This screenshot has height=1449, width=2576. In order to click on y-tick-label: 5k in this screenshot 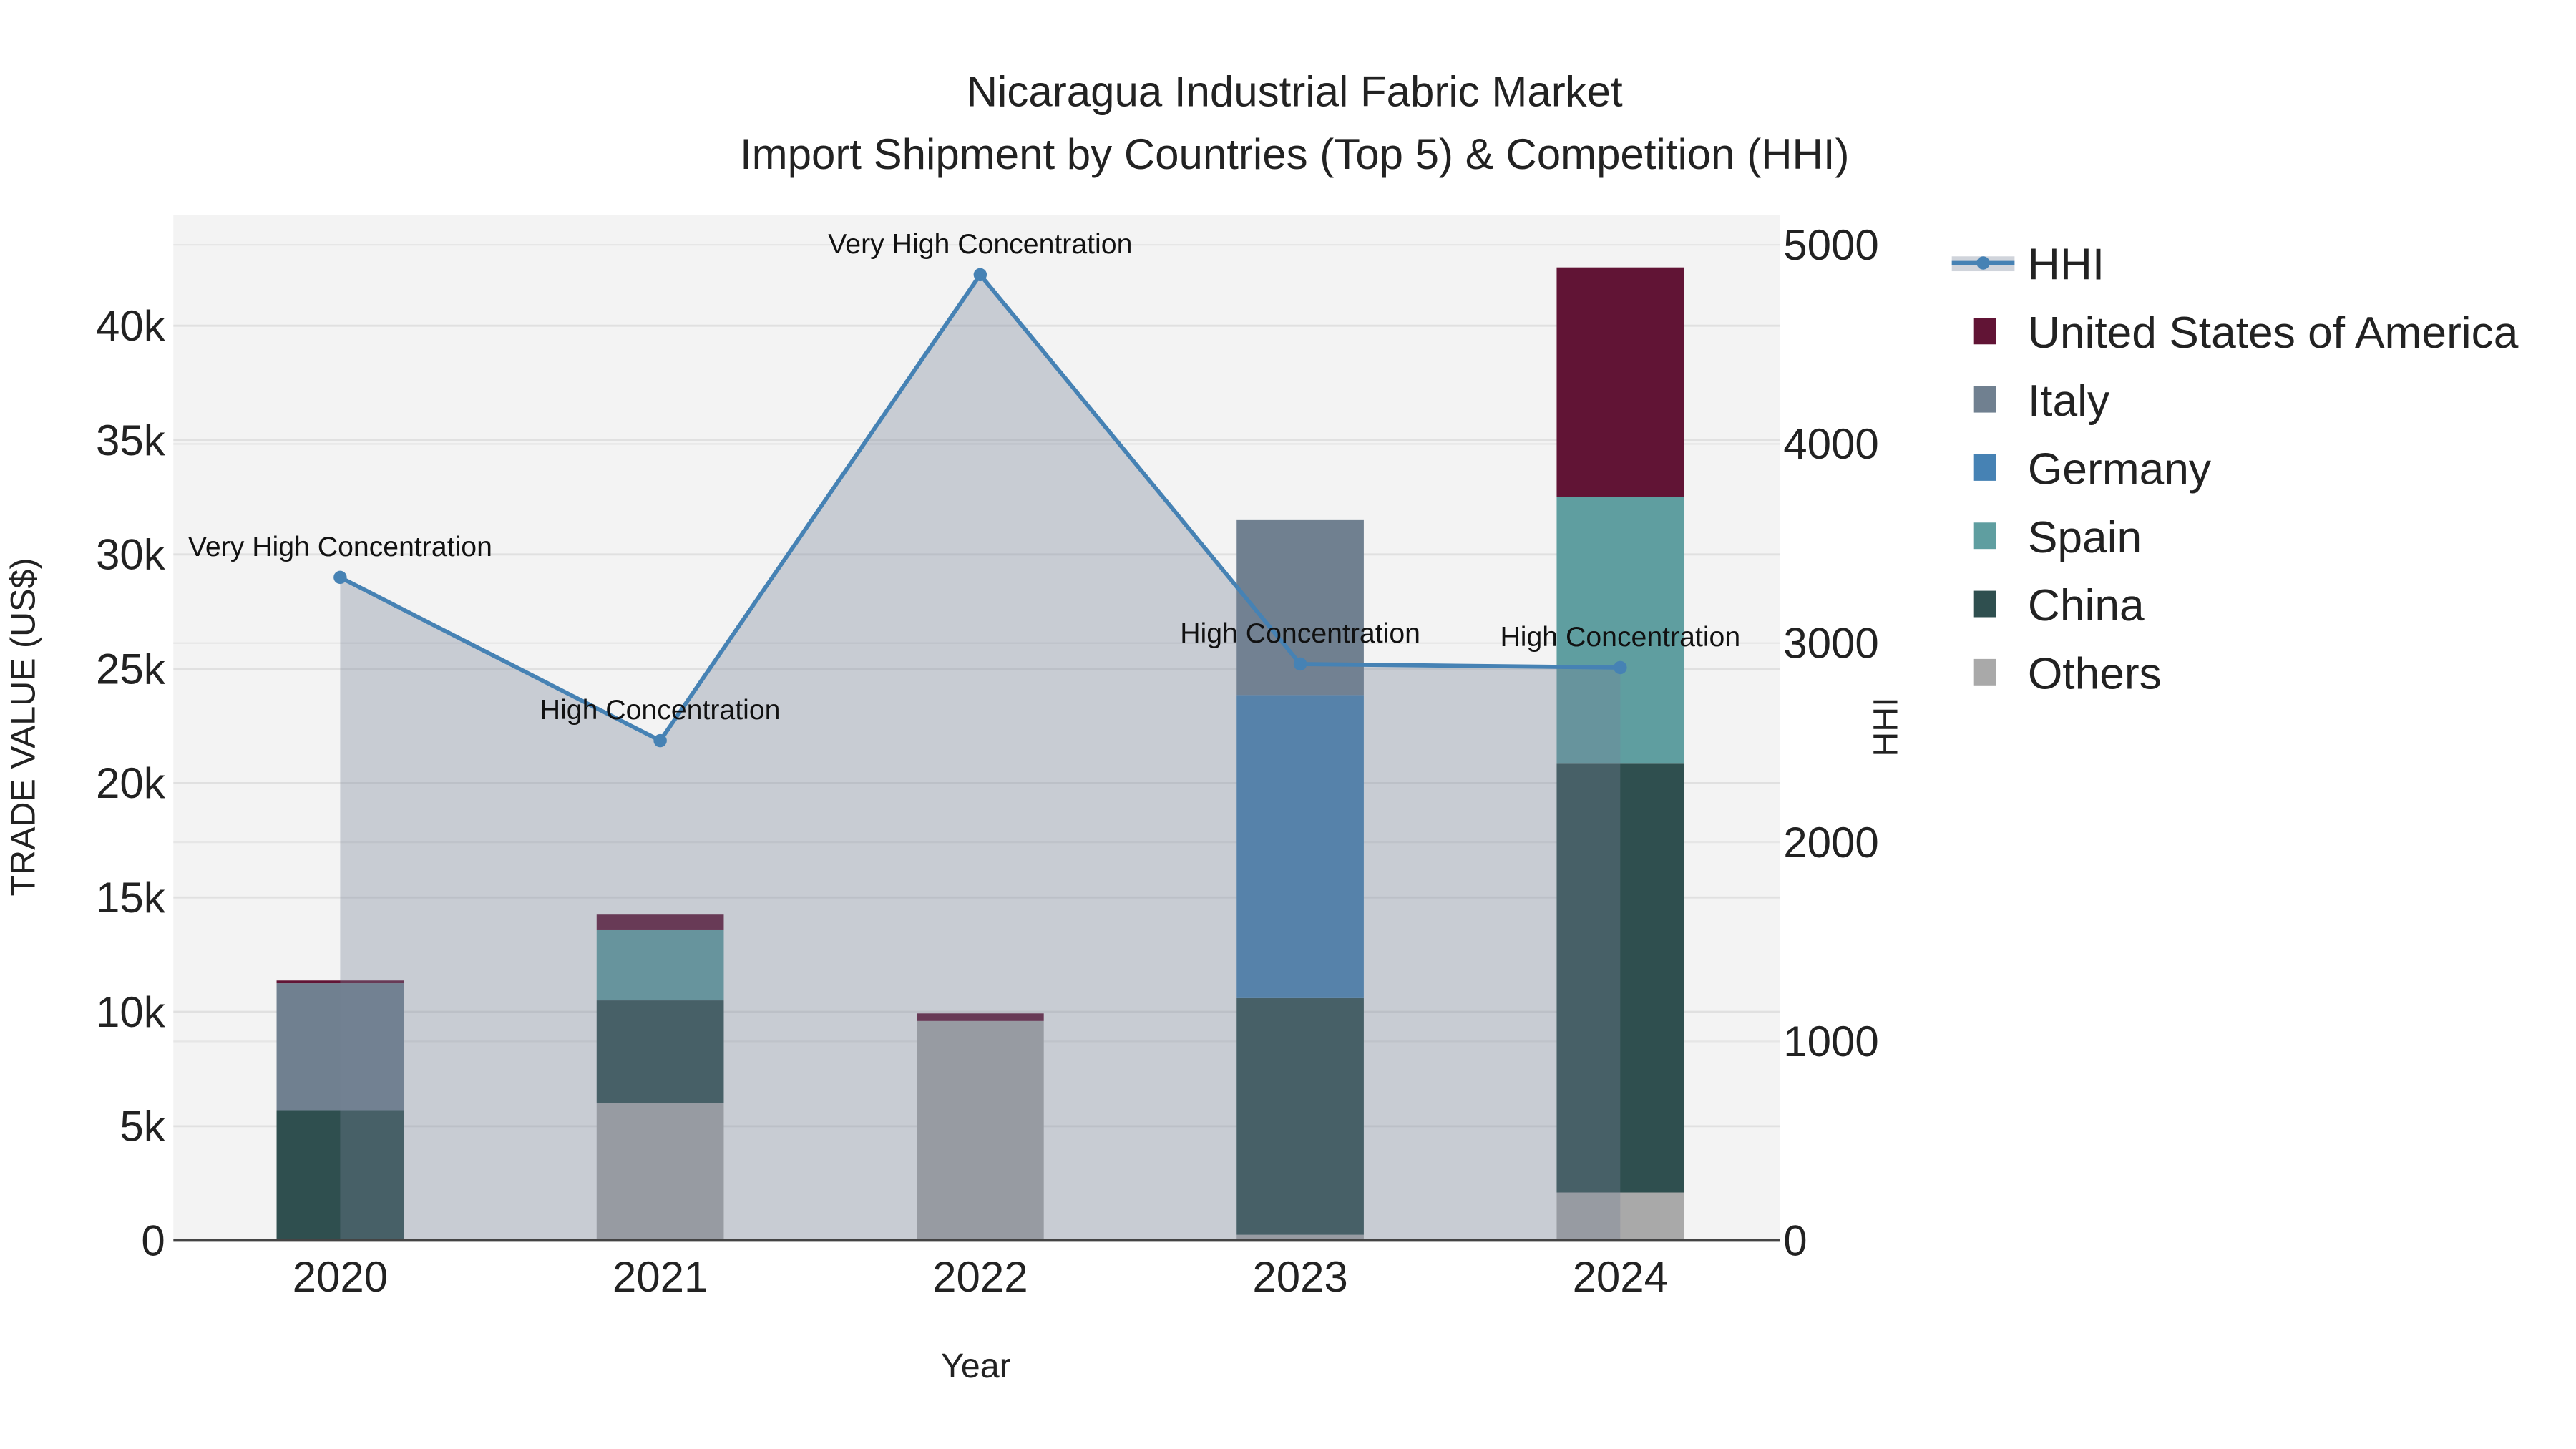, I will do `click(142, 1127)`.